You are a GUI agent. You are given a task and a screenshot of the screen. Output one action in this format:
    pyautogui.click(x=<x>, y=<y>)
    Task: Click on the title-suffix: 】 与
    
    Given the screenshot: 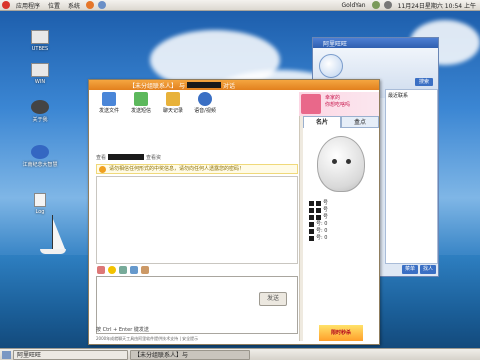 What is the action you would take?
    pyautogui.click(x=178, y=86)
    